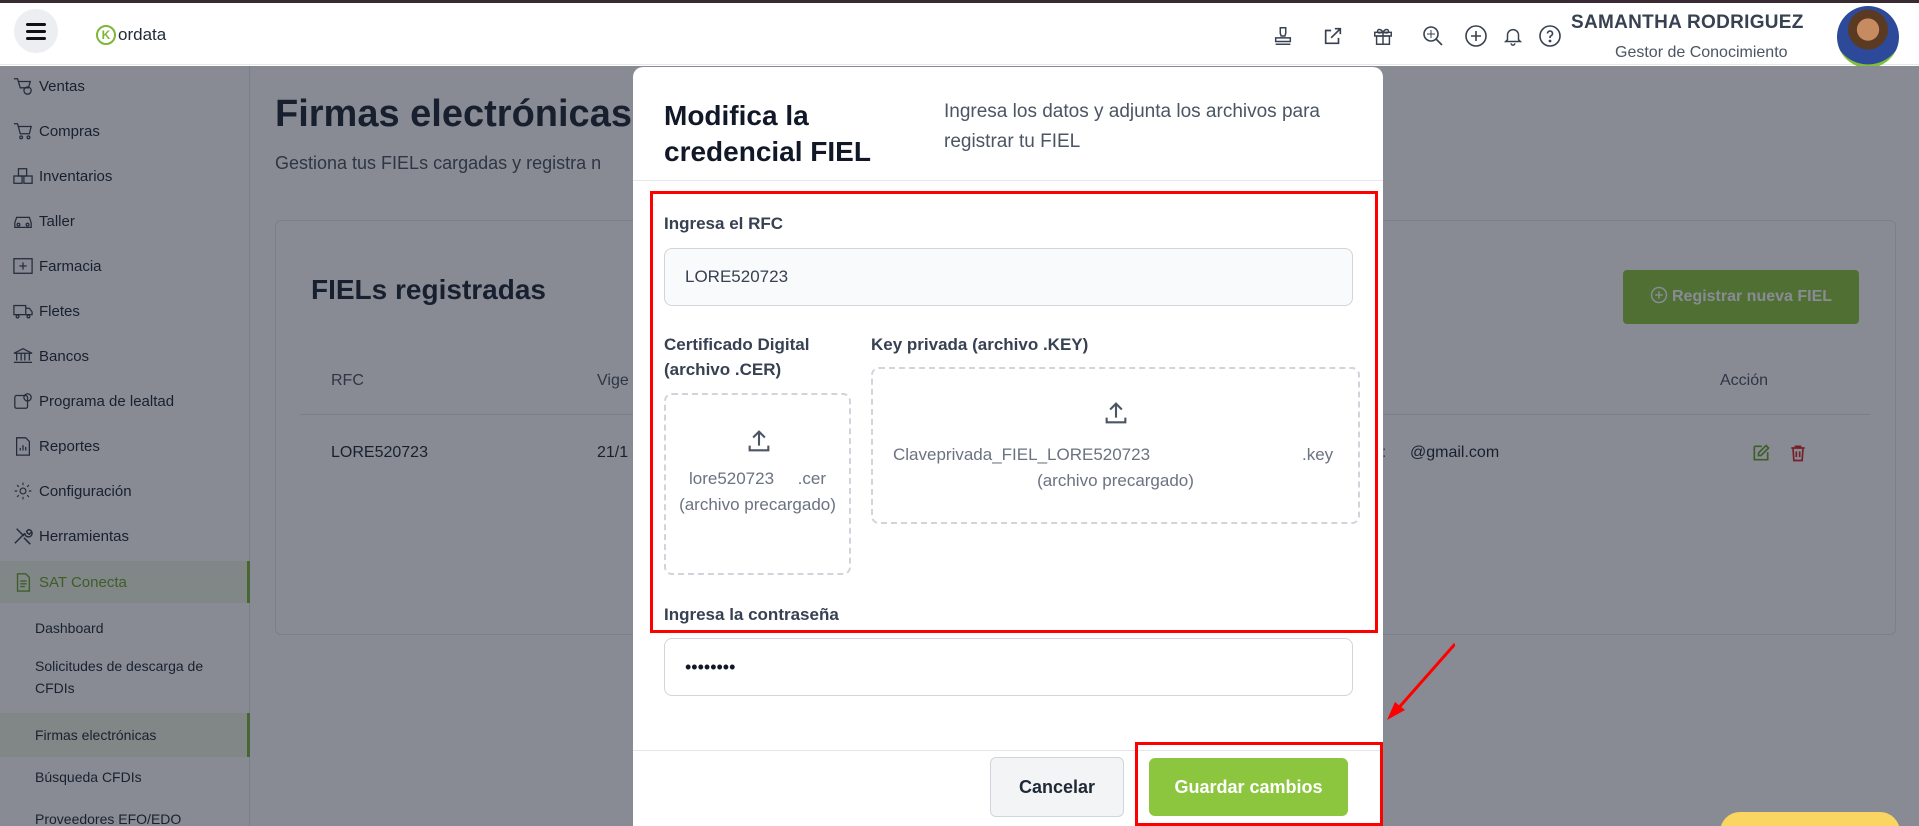  I want to click on logo-text: ordata, so click(142, 34).